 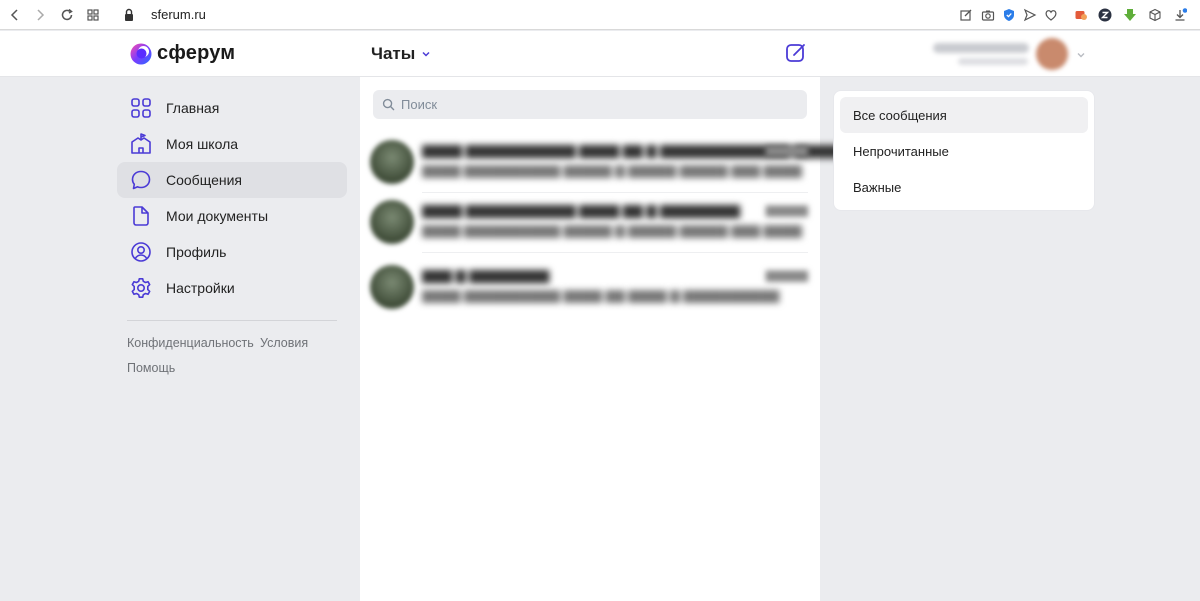 I want to click on profile-icon, so click(x=141, y=252).